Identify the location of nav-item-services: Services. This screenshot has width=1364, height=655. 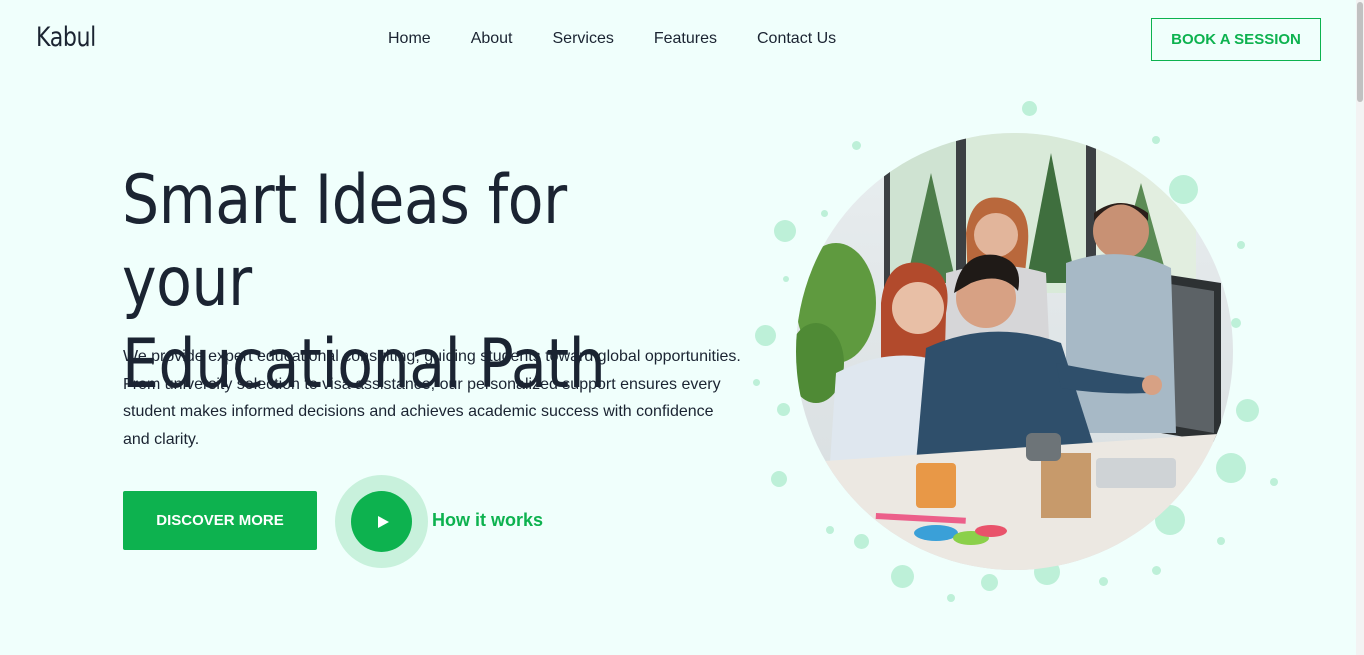
(583, 39).